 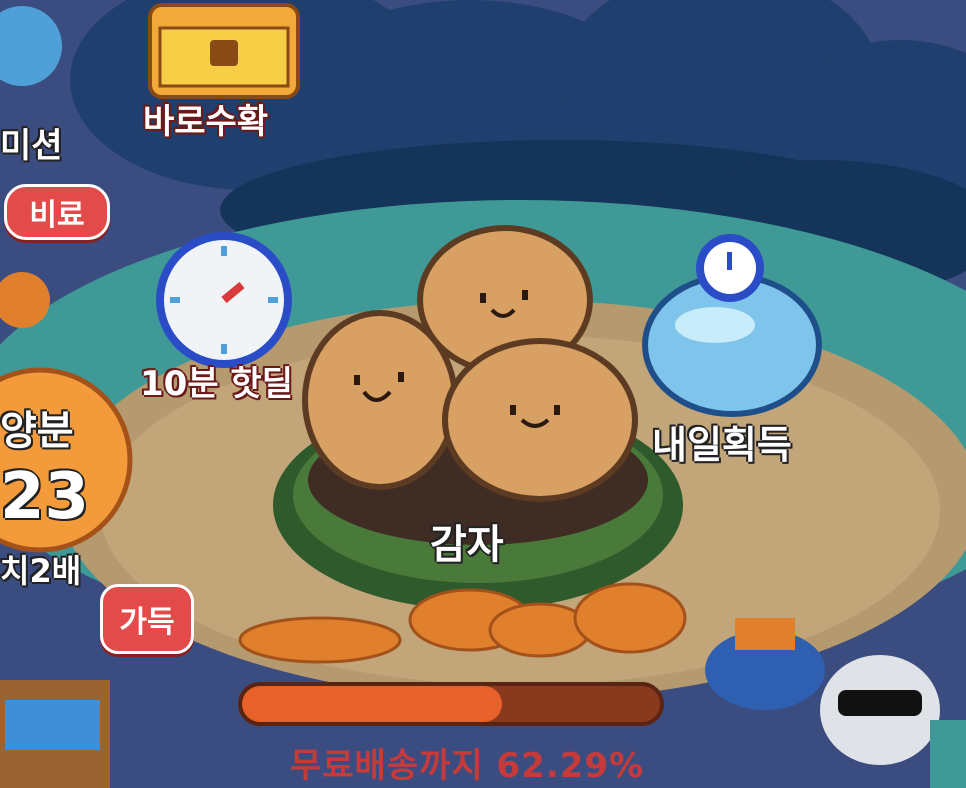 What do you see at coordinates (205, 118) in the screenshot?
I see `harvest-now-label: 바로수확` at bounding box center [205, 118].